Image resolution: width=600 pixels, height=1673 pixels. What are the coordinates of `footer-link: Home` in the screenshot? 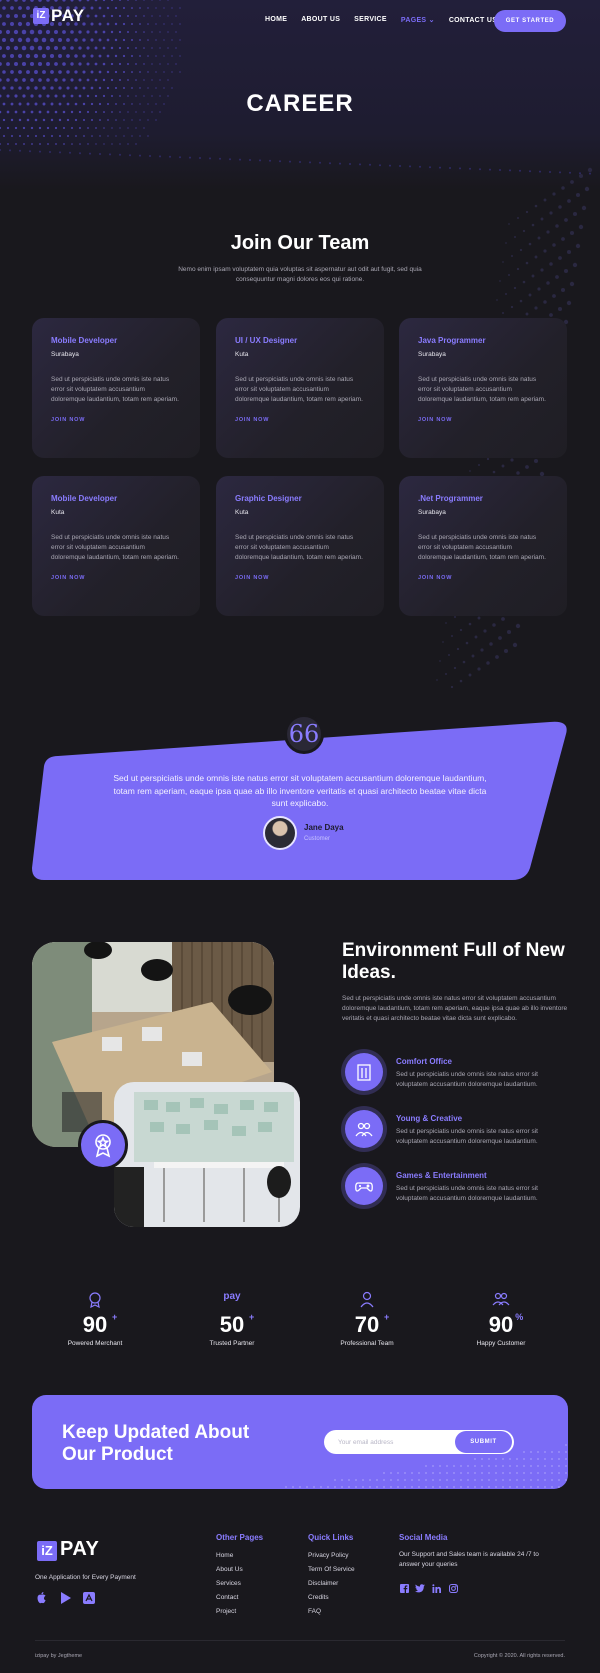 It's located at (224, 1555).